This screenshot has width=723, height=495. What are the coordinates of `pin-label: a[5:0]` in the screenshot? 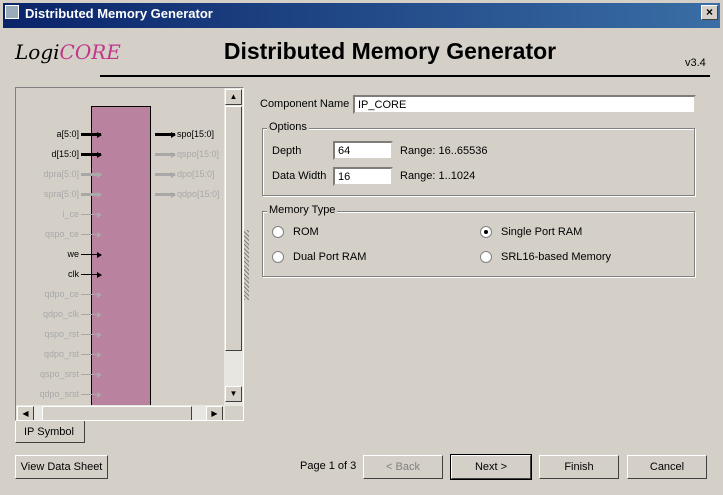 It's located at (67, 134).